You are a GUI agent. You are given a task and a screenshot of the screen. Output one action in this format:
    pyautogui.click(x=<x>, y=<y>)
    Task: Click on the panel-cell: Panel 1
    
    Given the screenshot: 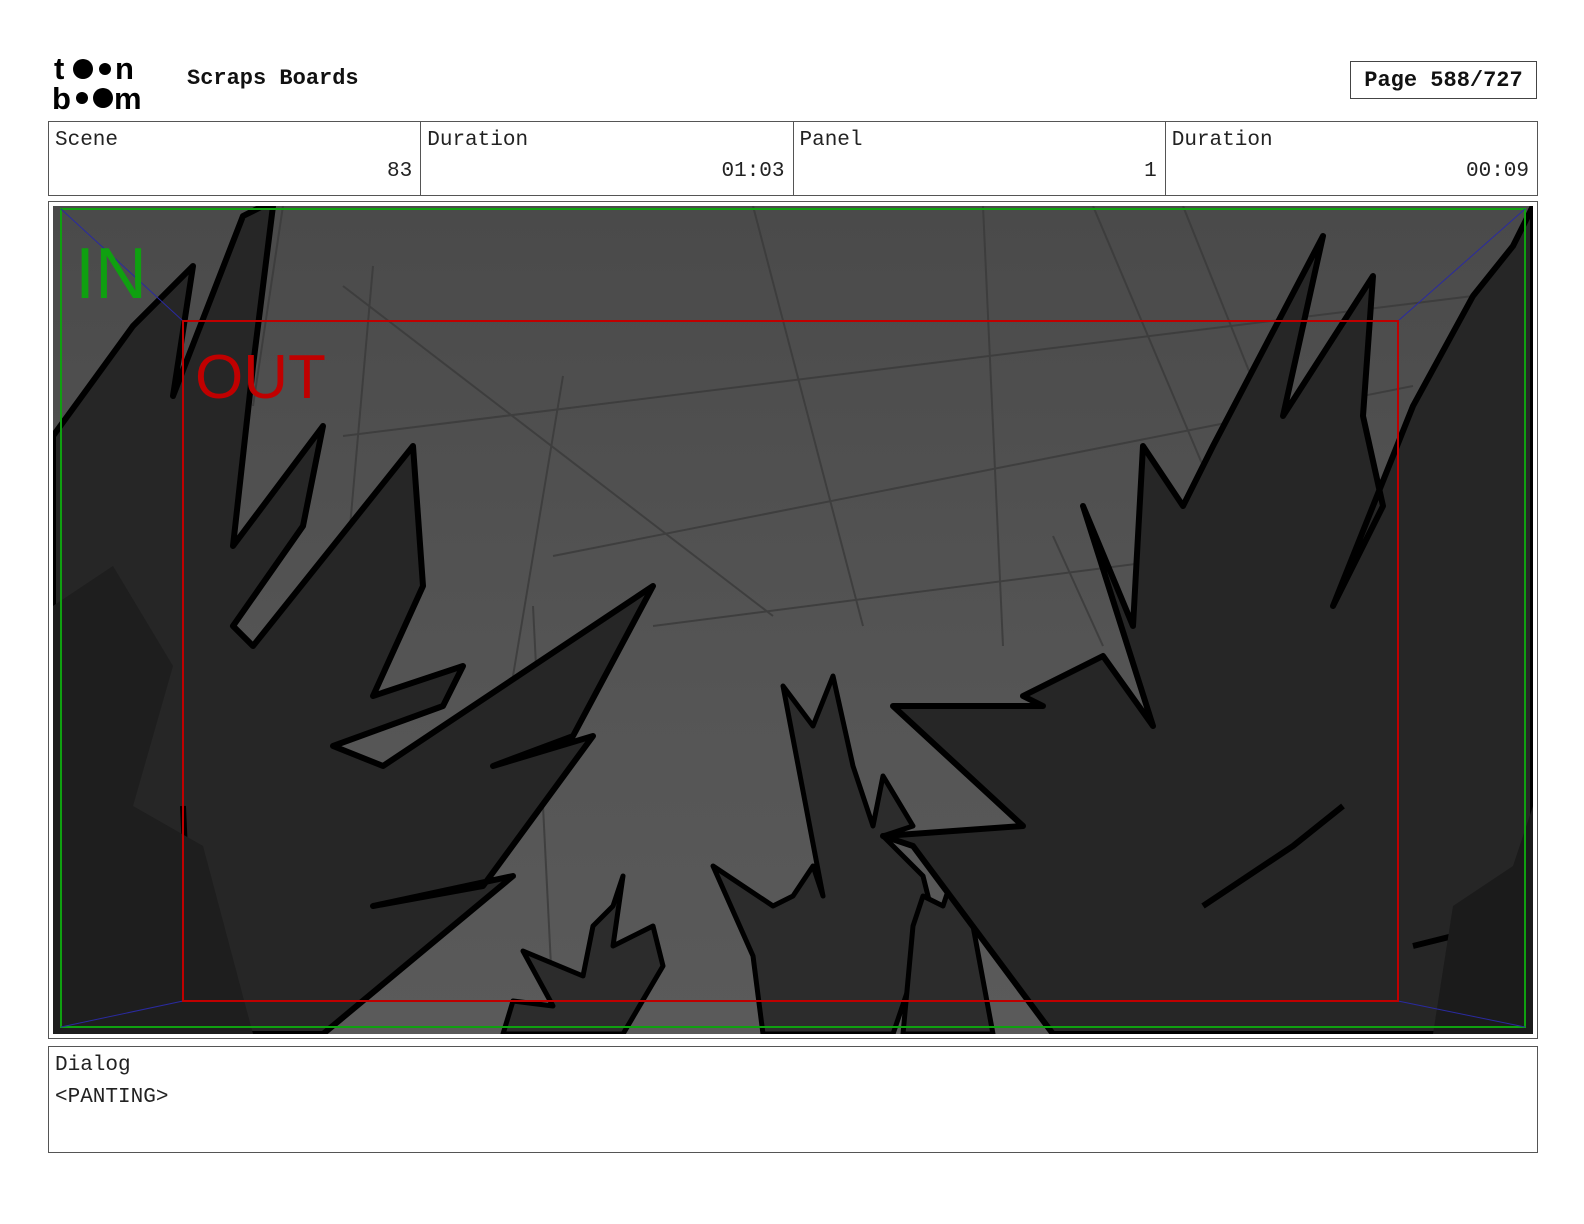 What is the action you would take?
    pyautogui.click(x=980, y=158)
    